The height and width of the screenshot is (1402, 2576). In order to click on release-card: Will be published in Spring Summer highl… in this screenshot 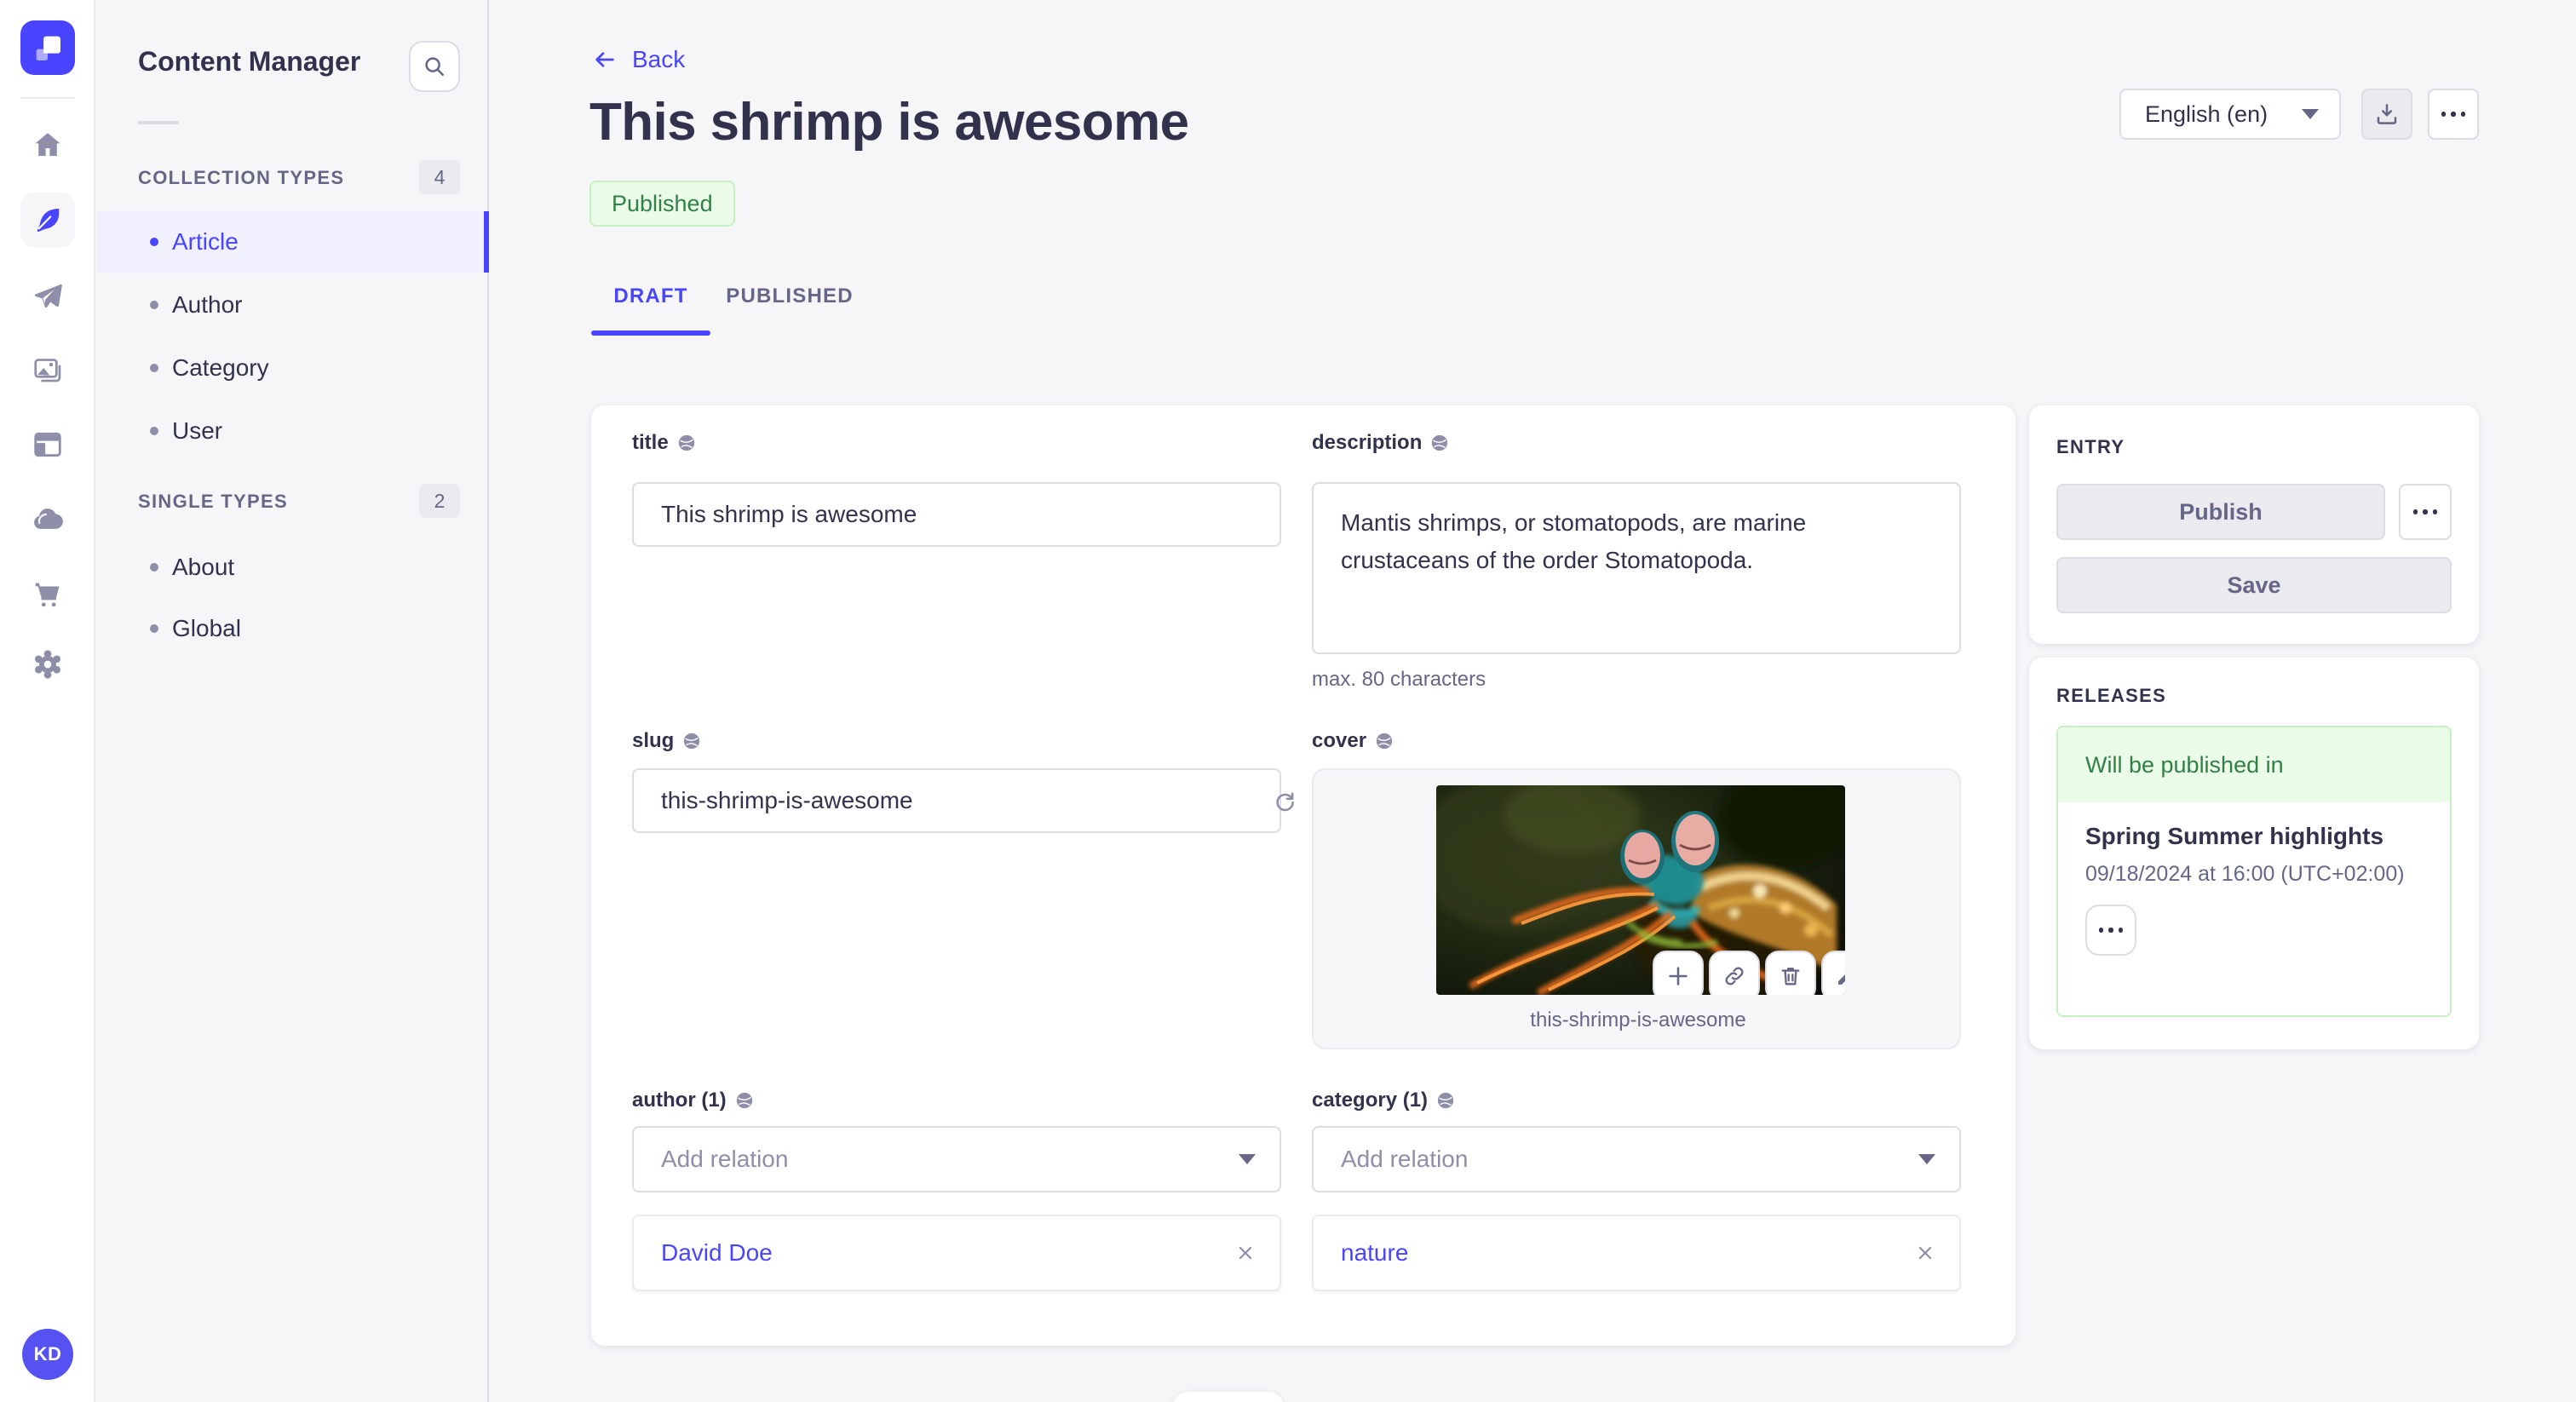, I will do `click(2254, 871)`.